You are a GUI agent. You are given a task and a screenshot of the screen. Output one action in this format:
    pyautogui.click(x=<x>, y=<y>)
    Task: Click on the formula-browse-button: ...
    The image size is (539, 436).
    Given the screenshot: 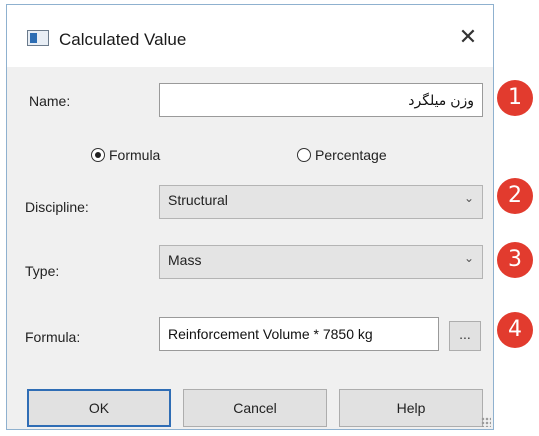 What is the action you would take?
    pyautogui.click(x=465, y=336)
    